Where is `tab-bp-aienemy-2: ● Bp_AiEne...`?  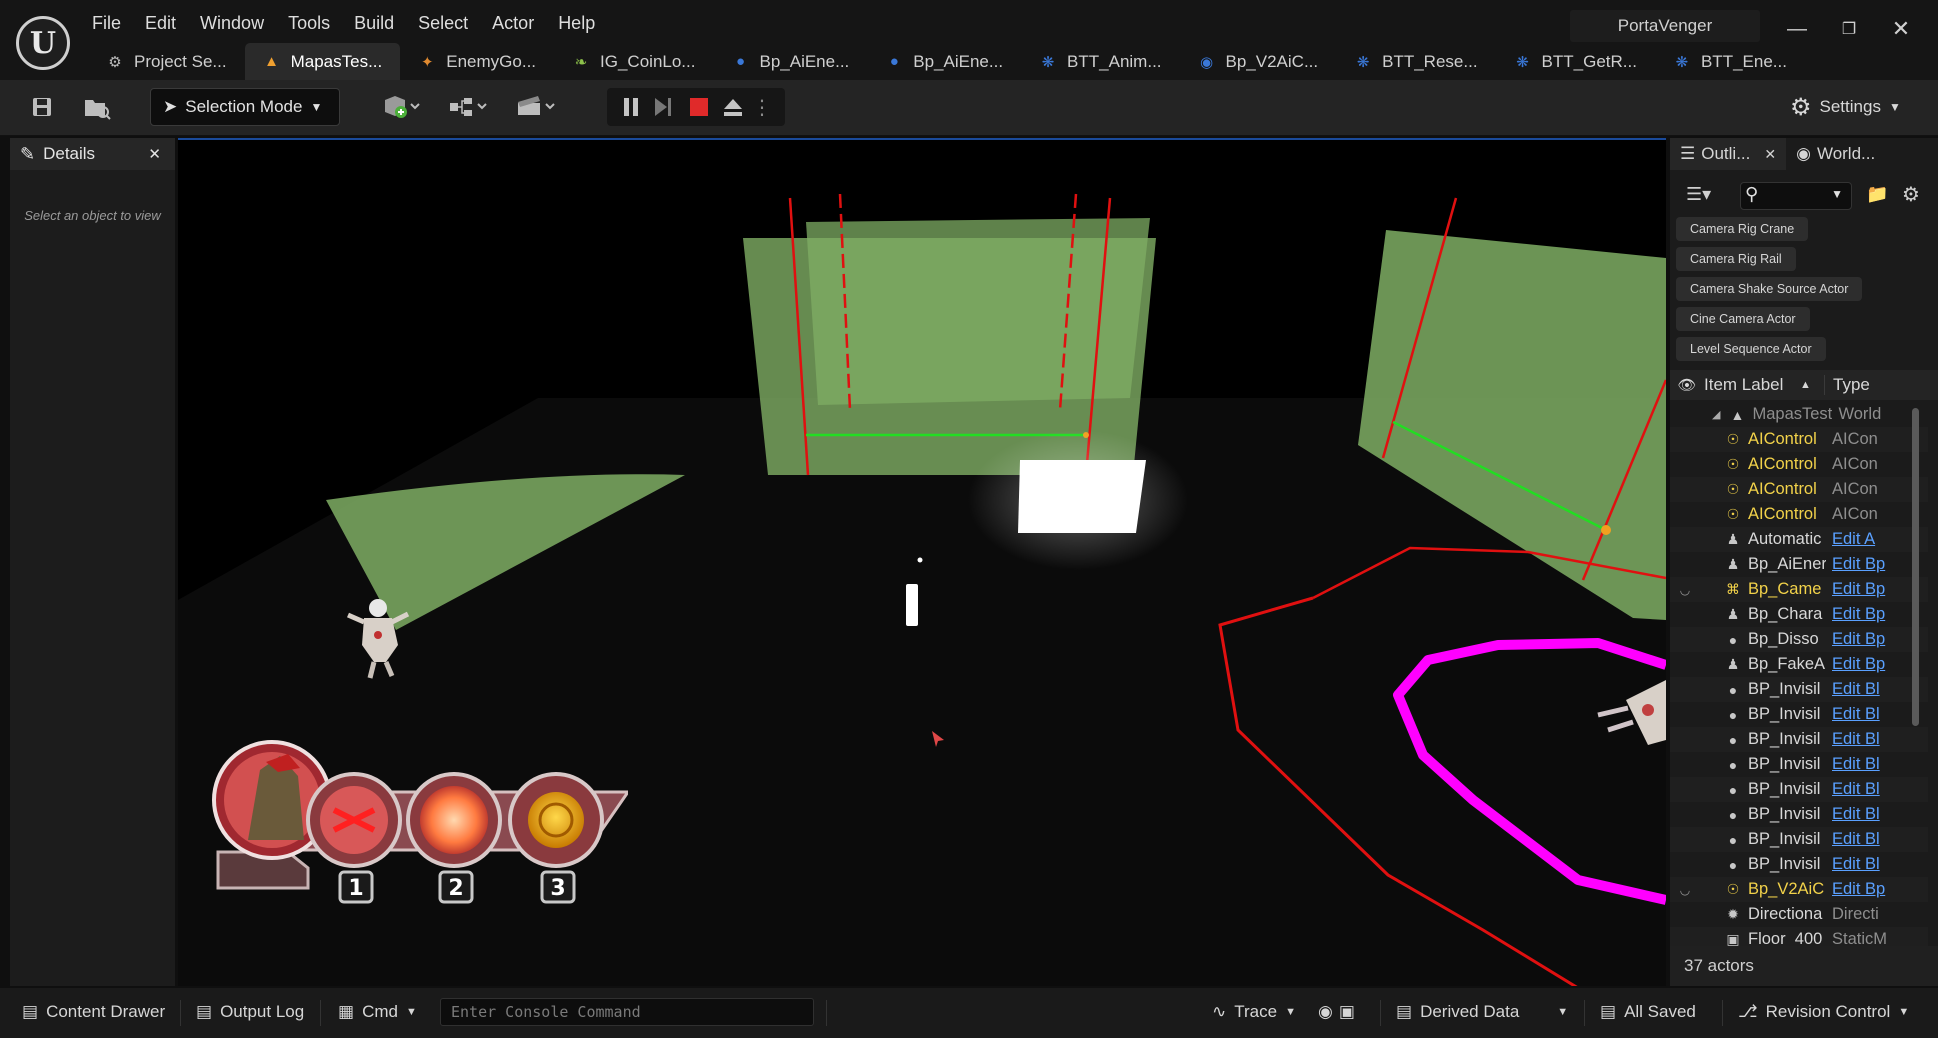
tab-bp-aienemy-2: ● Bp_AiEne... is located at coordinates (944, 61).